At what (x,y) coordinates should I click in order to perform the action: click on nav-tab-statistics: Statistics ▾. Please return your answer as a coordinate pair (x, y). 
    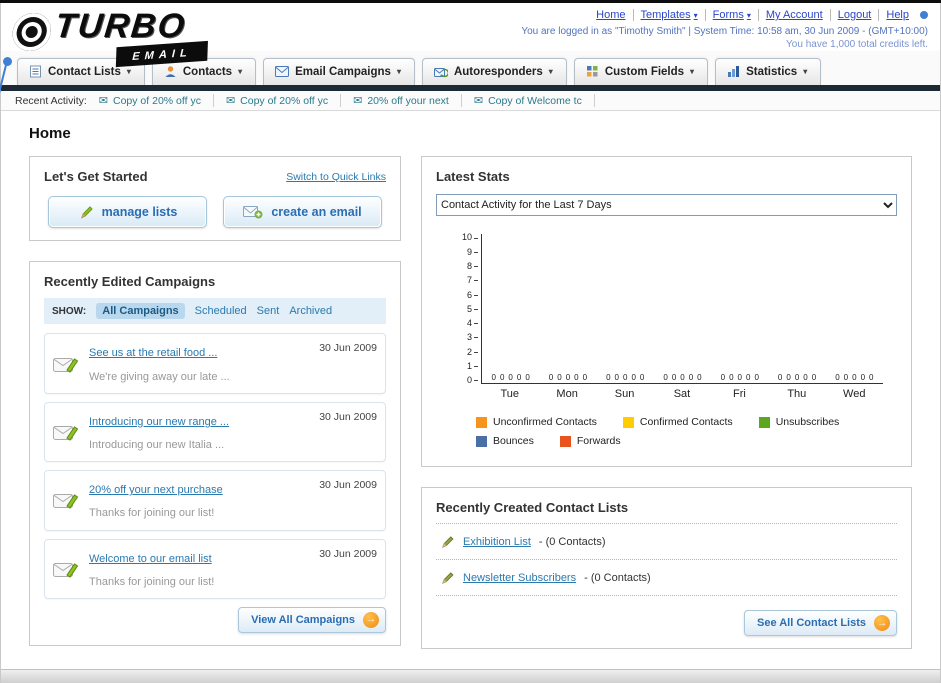
    Looking at the image, I should click on (768, 72).